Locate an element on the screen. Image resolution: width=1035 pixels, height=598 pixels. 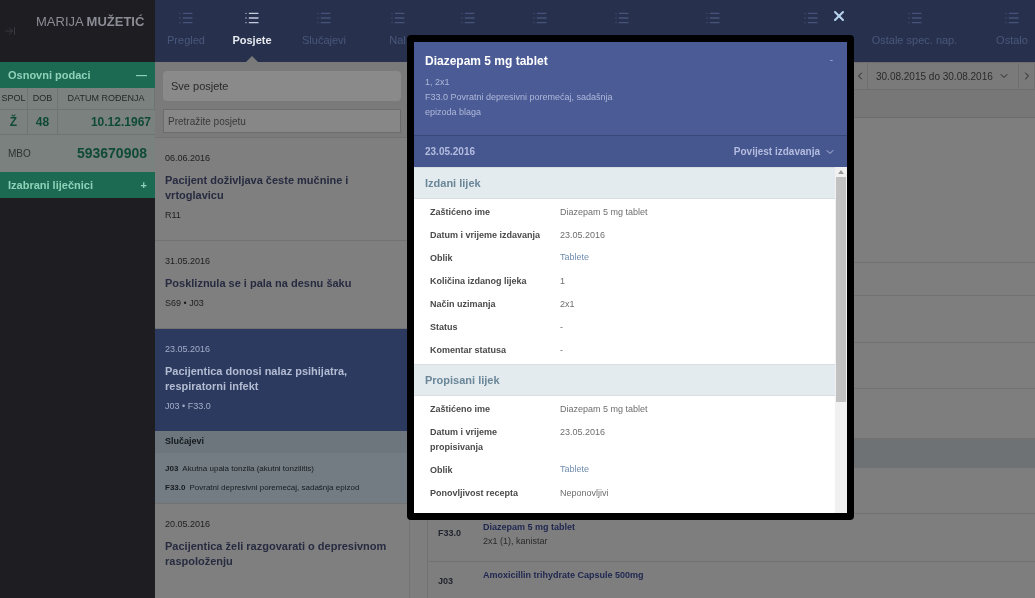
diagnosis-text: F33.0 Povratni depresivni poremećaj, sadašnja epizoda blaga is located at coordinates (519, 104).